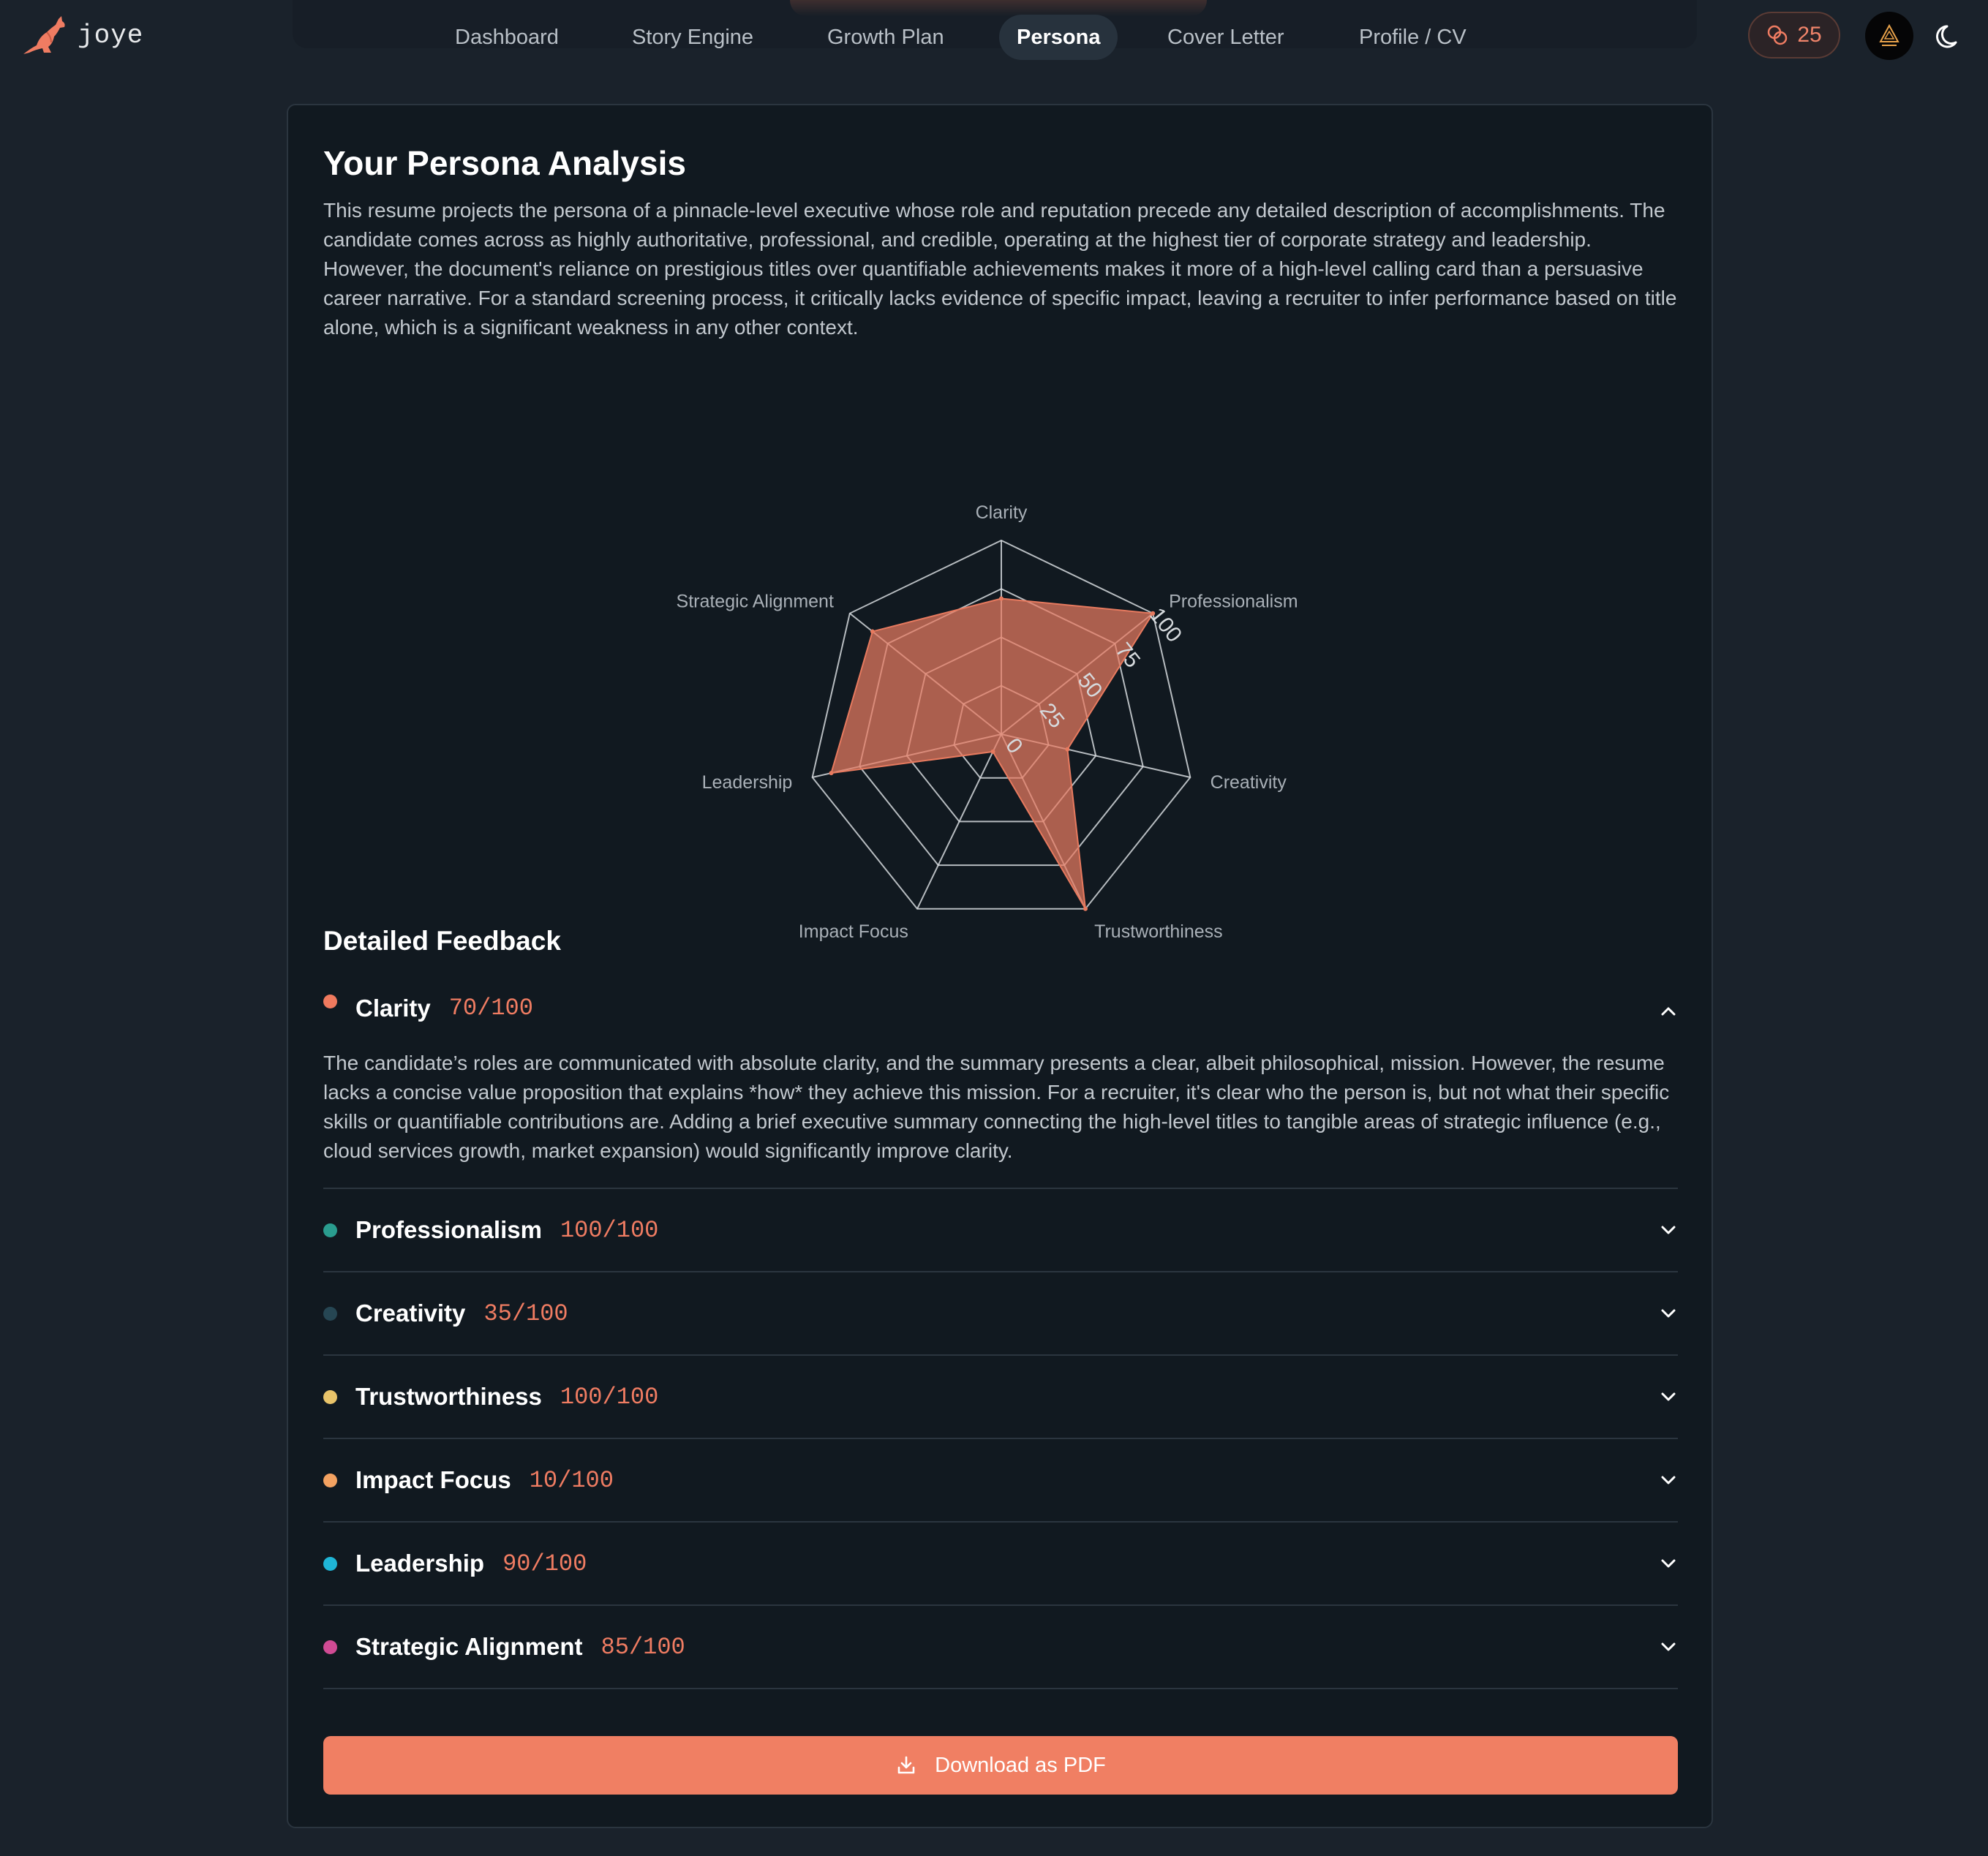 The height and width of the screenshot is (1856, 1988). I want to click on feedback-score: 70/100, so click(490, 1008).